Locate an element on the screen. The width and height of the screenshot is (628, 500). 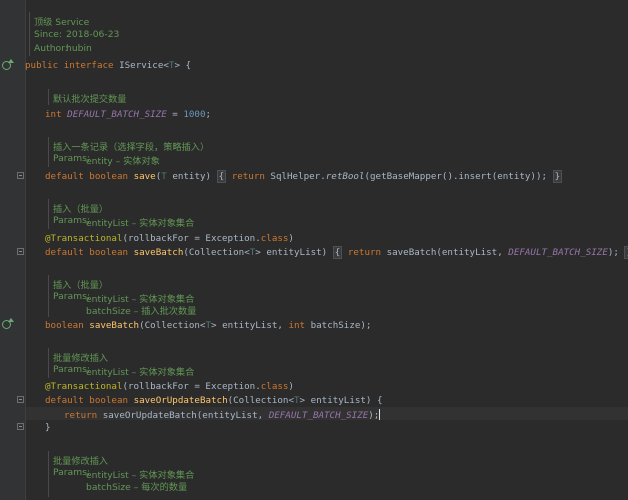
code-line-interface: public interface IService<T> { is located at coordinates (108, 65).